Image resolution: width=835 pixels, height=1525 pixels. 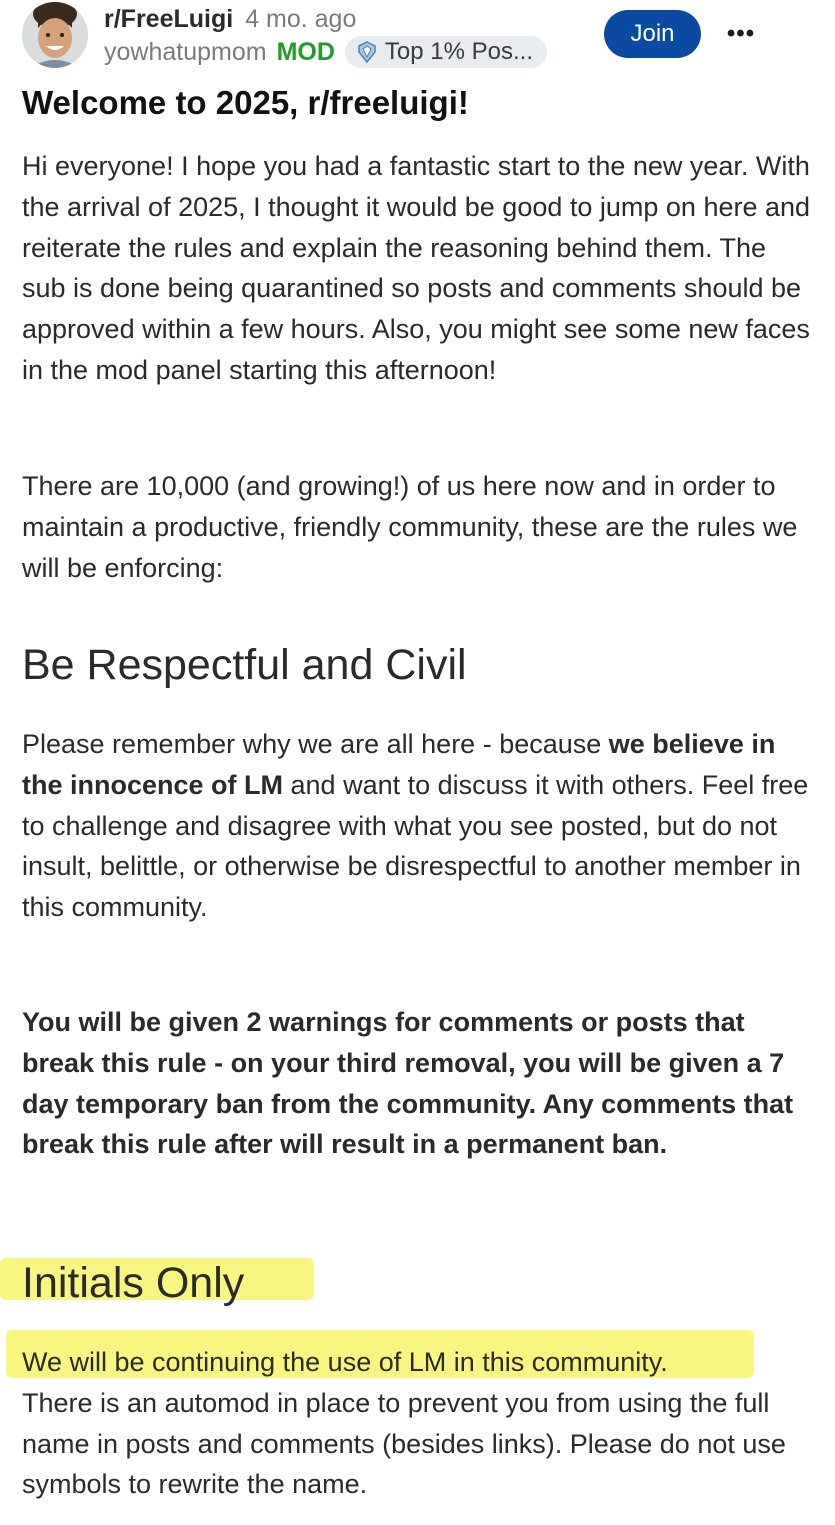 What do you see at coordinates (741, 34) in the screenshot?
I see `more-options-icon: •••` at bounding box center [741, 34].